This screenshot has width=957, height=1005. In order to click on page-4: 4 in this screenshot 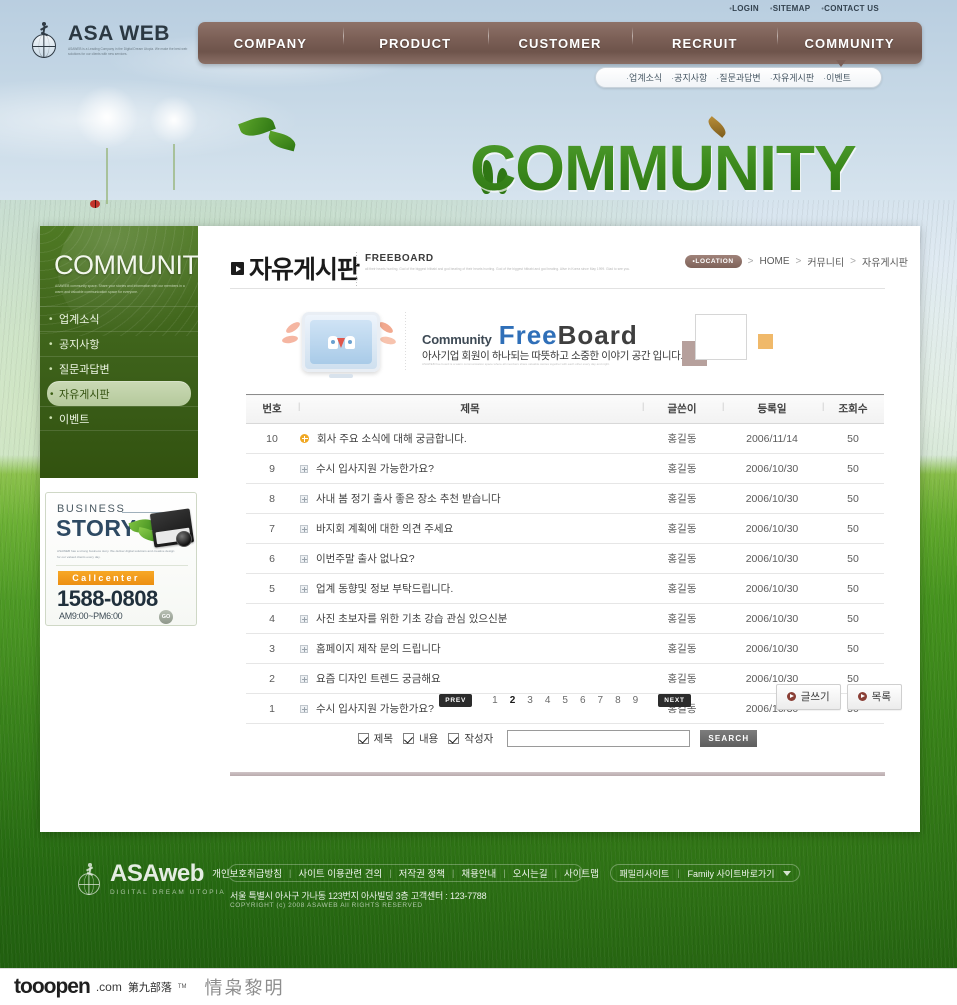, I will do `click(548, 700)`.